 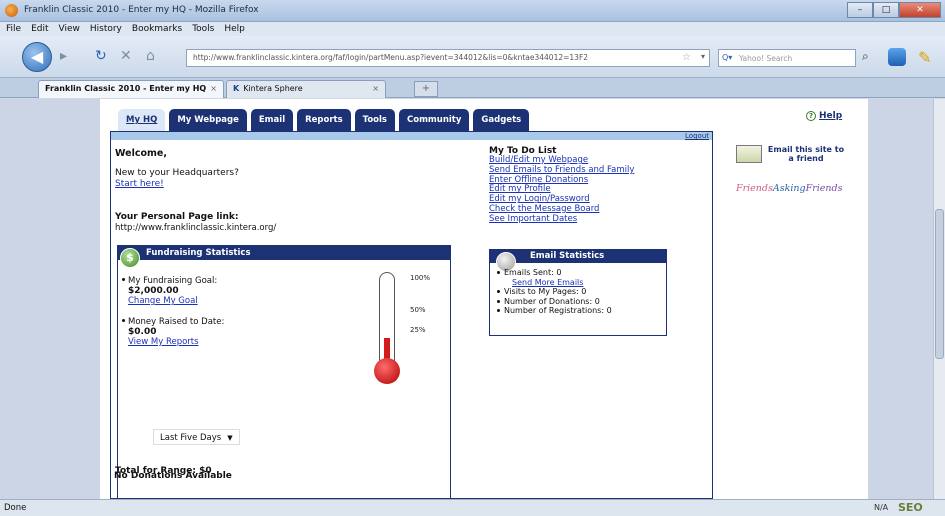 I want to click on chevron-down-icon: ▼, so click(x=230, y=438).